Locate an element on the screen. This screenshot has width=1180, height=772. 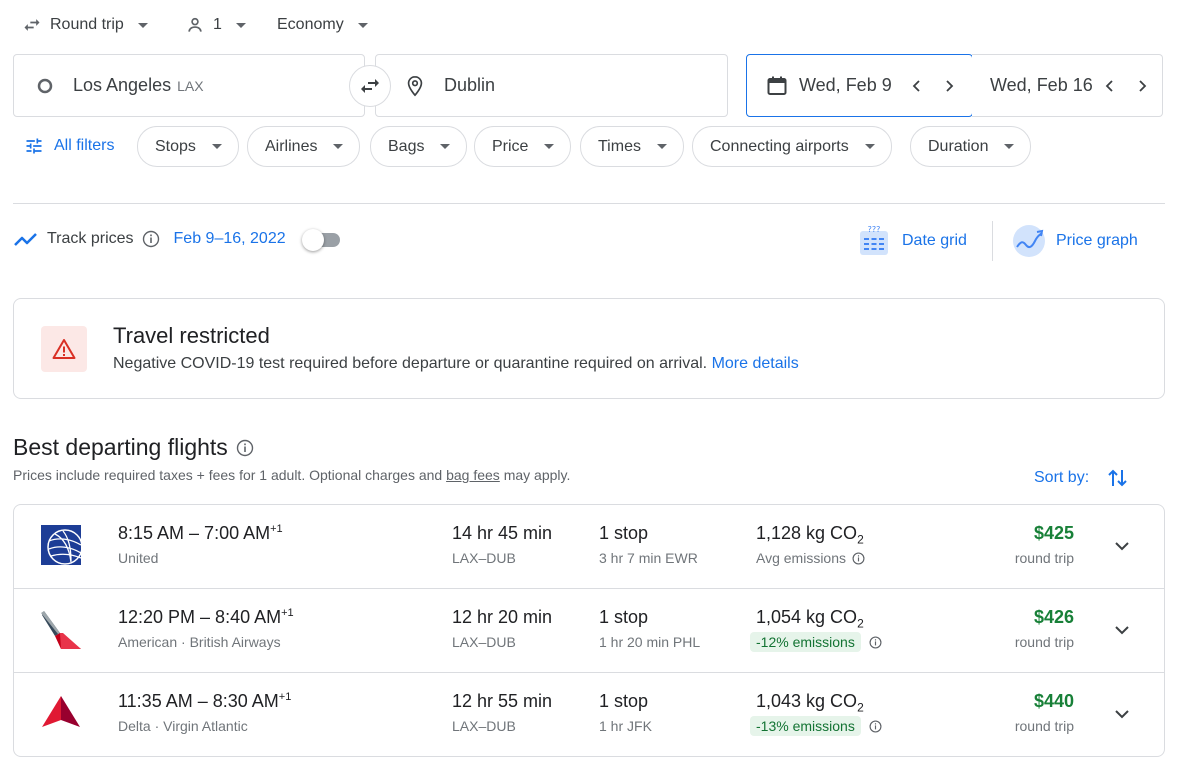
results-heading-row: Best departing flights is located at coordinates (133, 447).